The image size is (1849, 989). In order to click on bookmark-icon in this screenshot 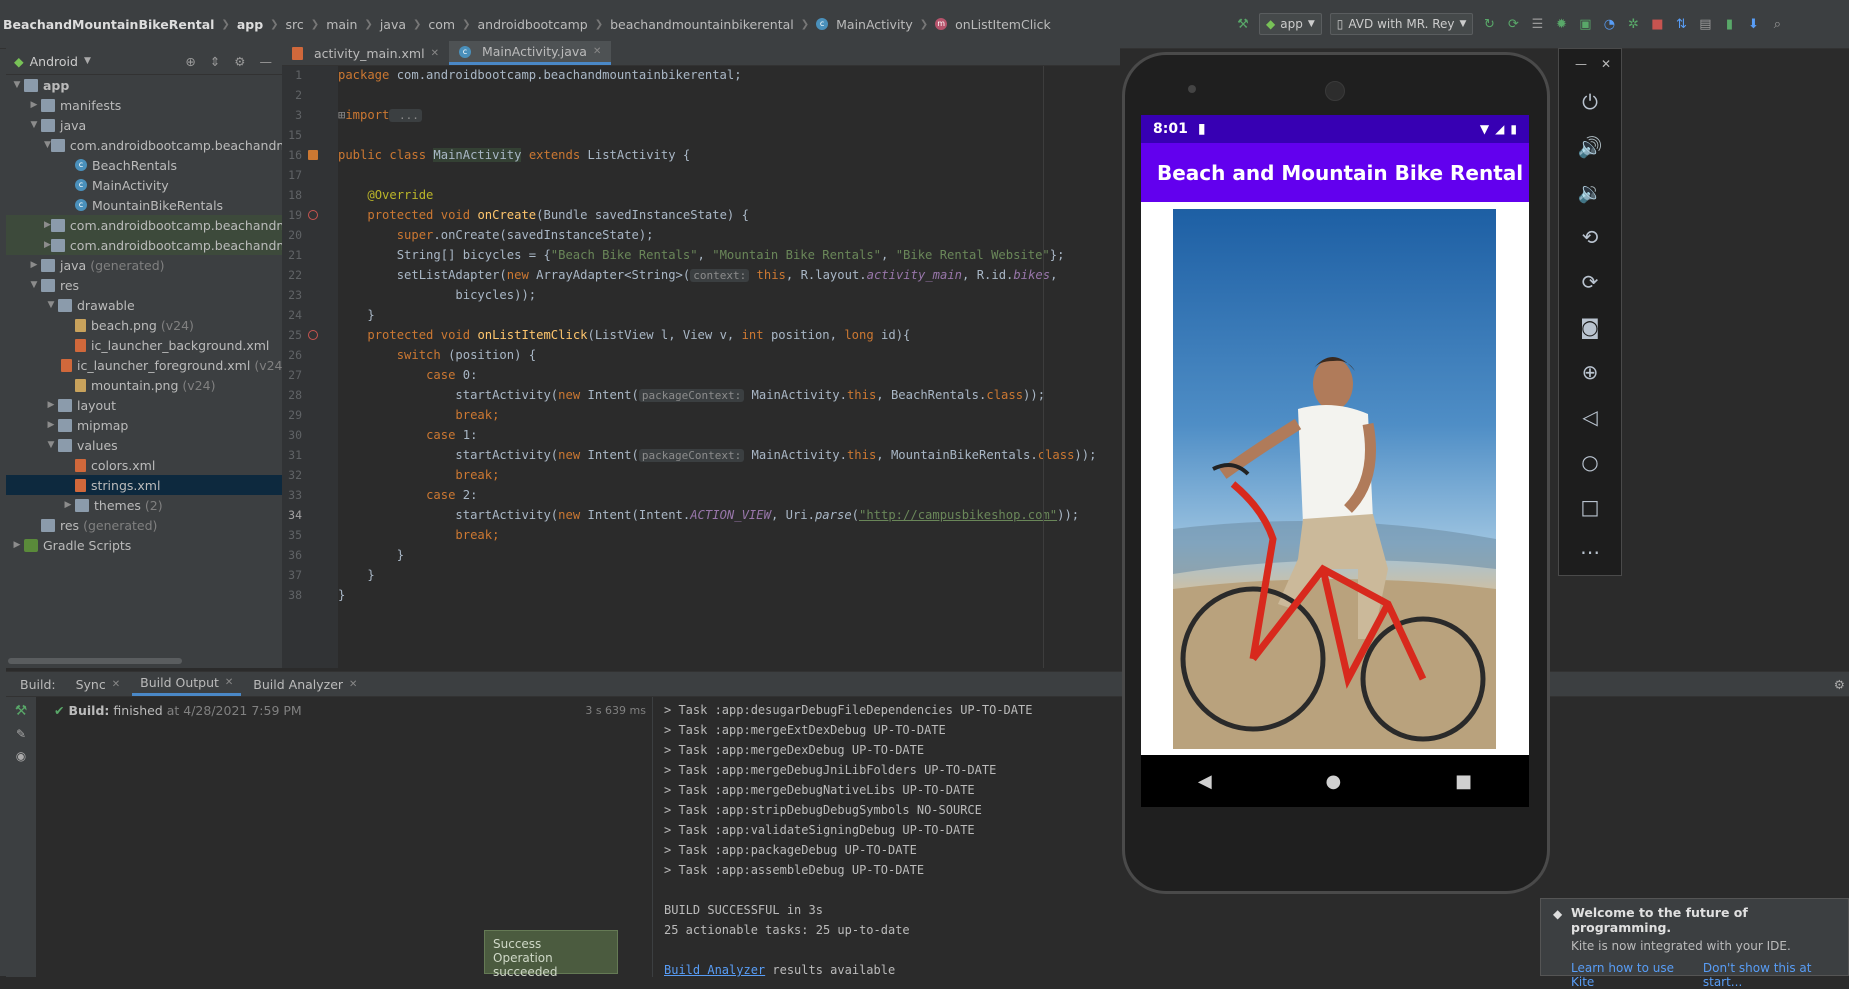, I will do `click(313, 155)`.